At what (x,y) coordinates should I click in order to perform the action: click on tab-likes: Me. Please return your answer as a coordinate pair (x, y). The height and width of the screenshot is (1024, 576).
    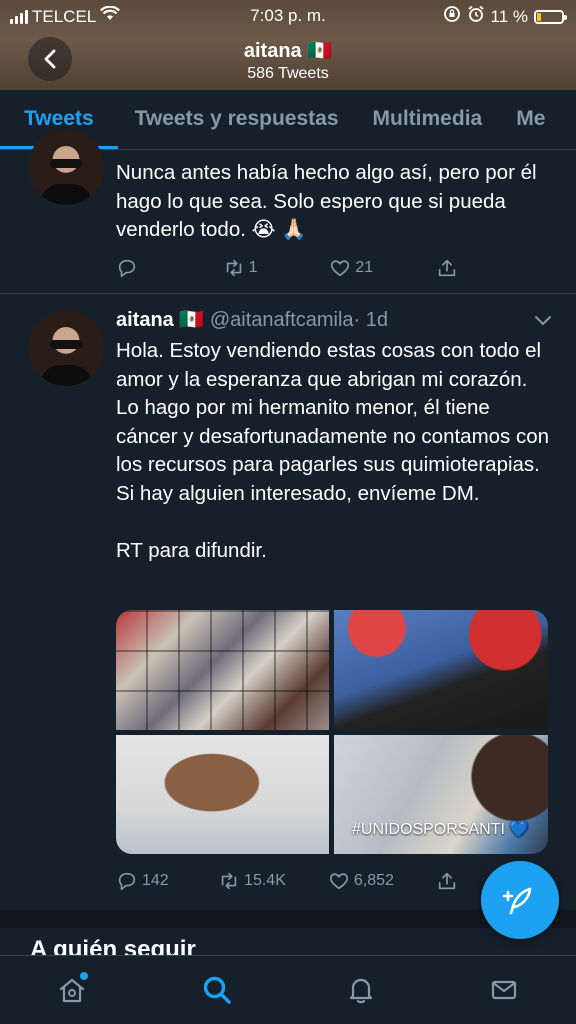
    Looking at the image, I should click on (530, 119).